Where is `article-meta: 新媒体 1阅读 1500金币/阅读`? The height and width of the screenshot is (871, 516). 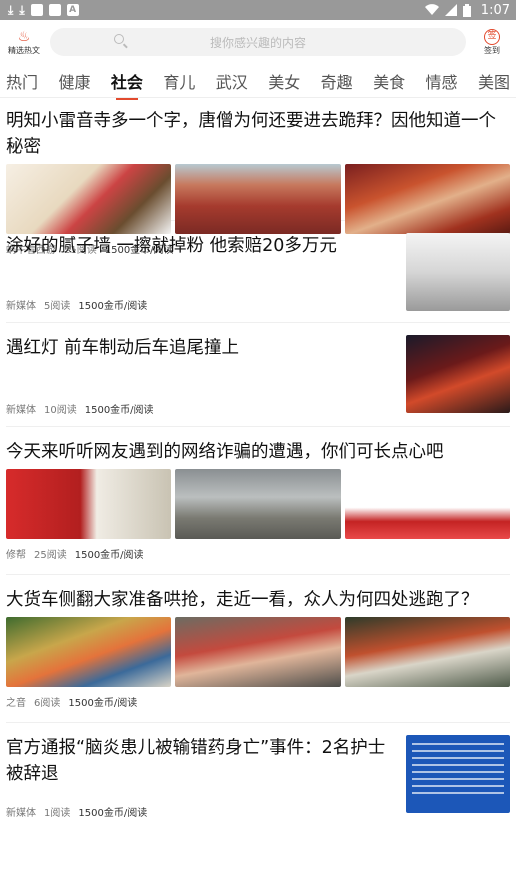
article-meta: 新媒体 1阅读 1500金币/阅读 is located at coordinates (203, 811).